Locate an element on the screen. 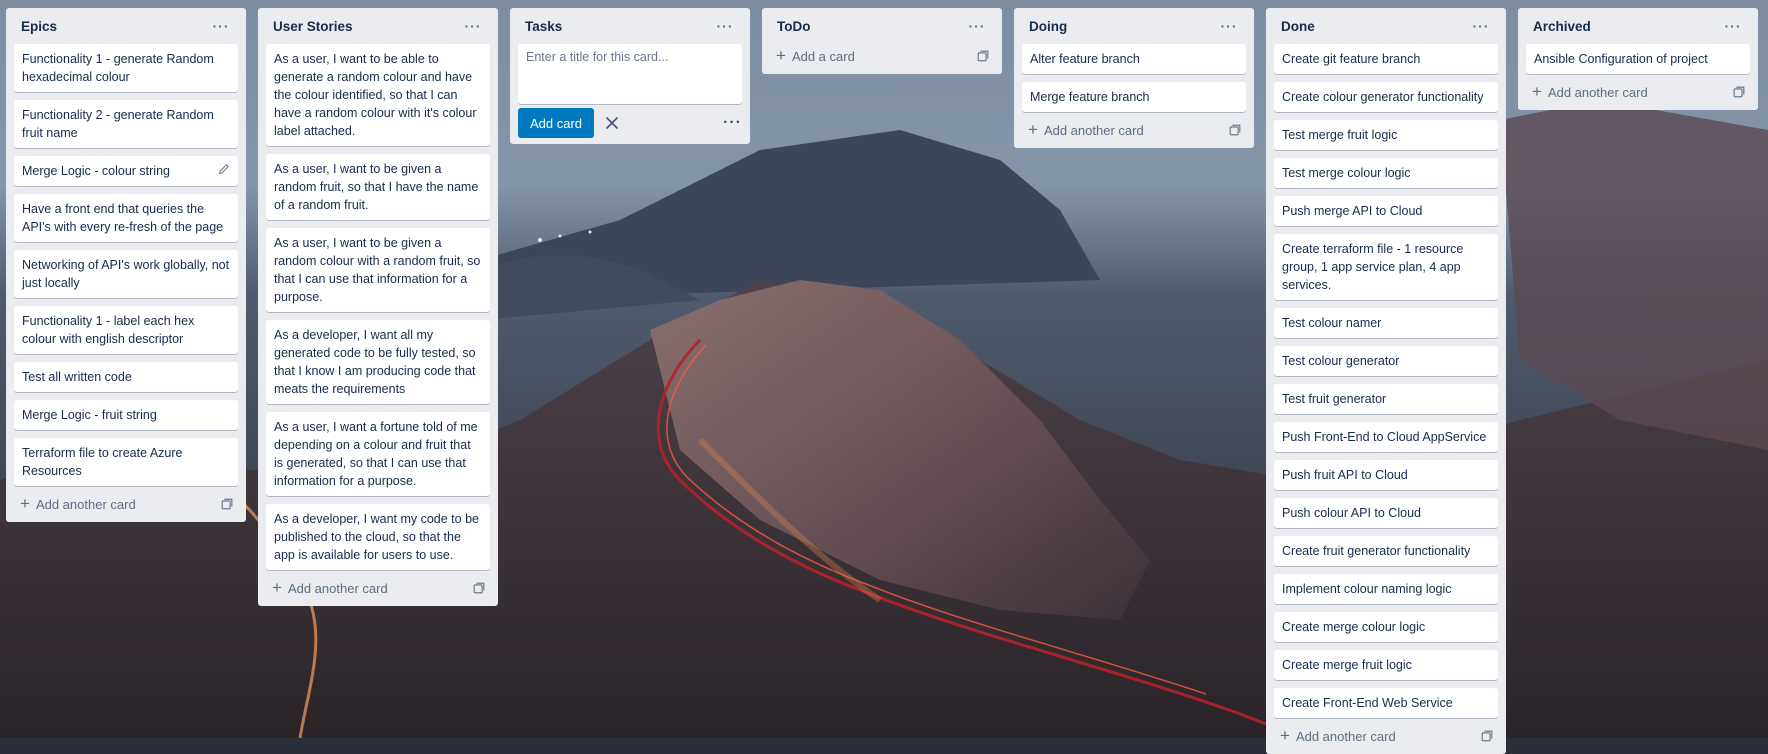 The height and width of the screenshot is (754, 1768). add-card-button: + Add a card is located at coordinates (815, 55).